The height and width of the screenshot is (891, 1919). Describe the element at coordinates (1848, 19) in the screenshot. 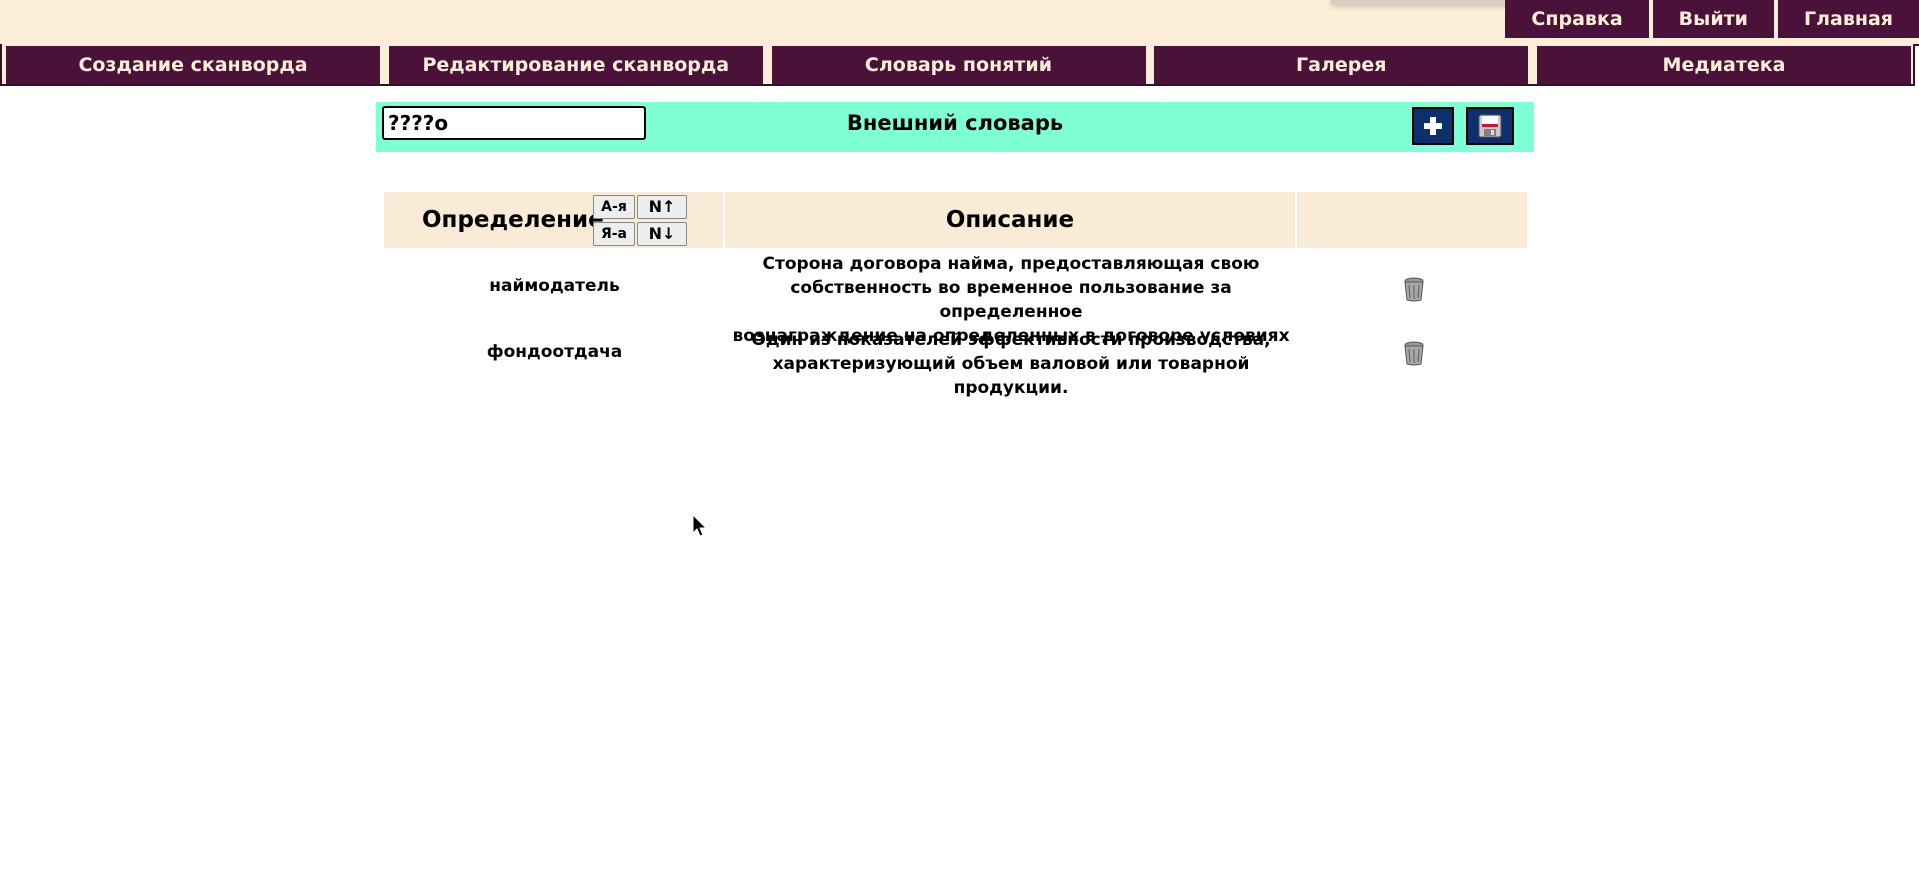

I see `home-link: Главная` at that location.